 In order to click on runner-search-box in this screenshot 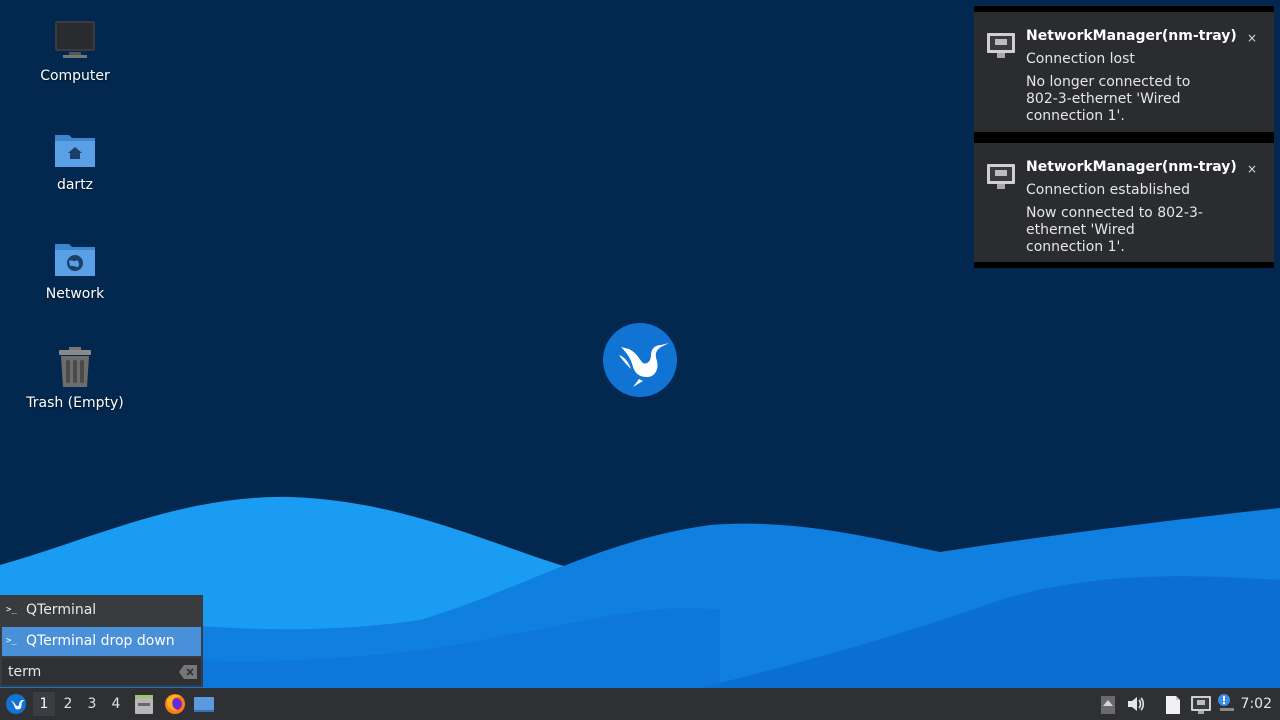, I will do `click(101, 671)`.